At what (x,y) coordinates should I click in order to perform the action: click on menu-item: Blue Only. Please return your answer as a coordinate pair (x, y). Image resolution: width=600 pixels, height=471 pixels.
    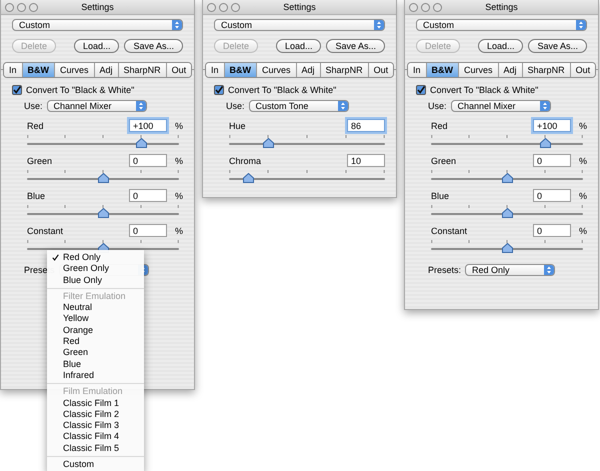
    Looking at the image, I should click on (95, 280).